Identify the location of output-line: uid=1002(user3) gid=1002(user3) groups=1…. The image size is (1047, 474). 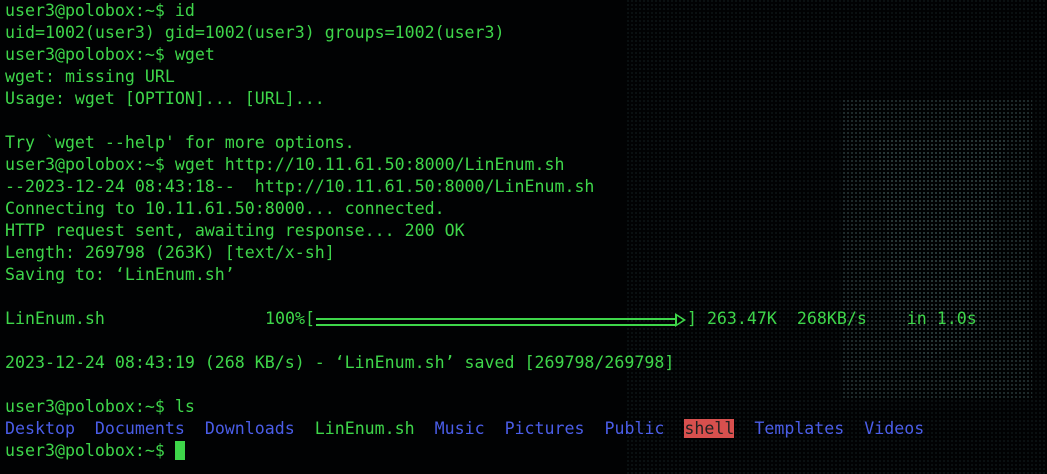
(526, 33).